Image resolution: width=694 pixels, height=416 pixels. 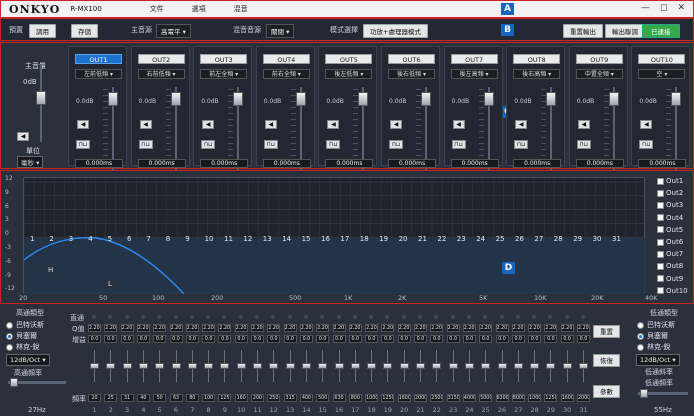 What do you see at coordinates (241, 398) in the screenshot?
I see `freq-value-cell: 160` at bounding box center [241, 398].